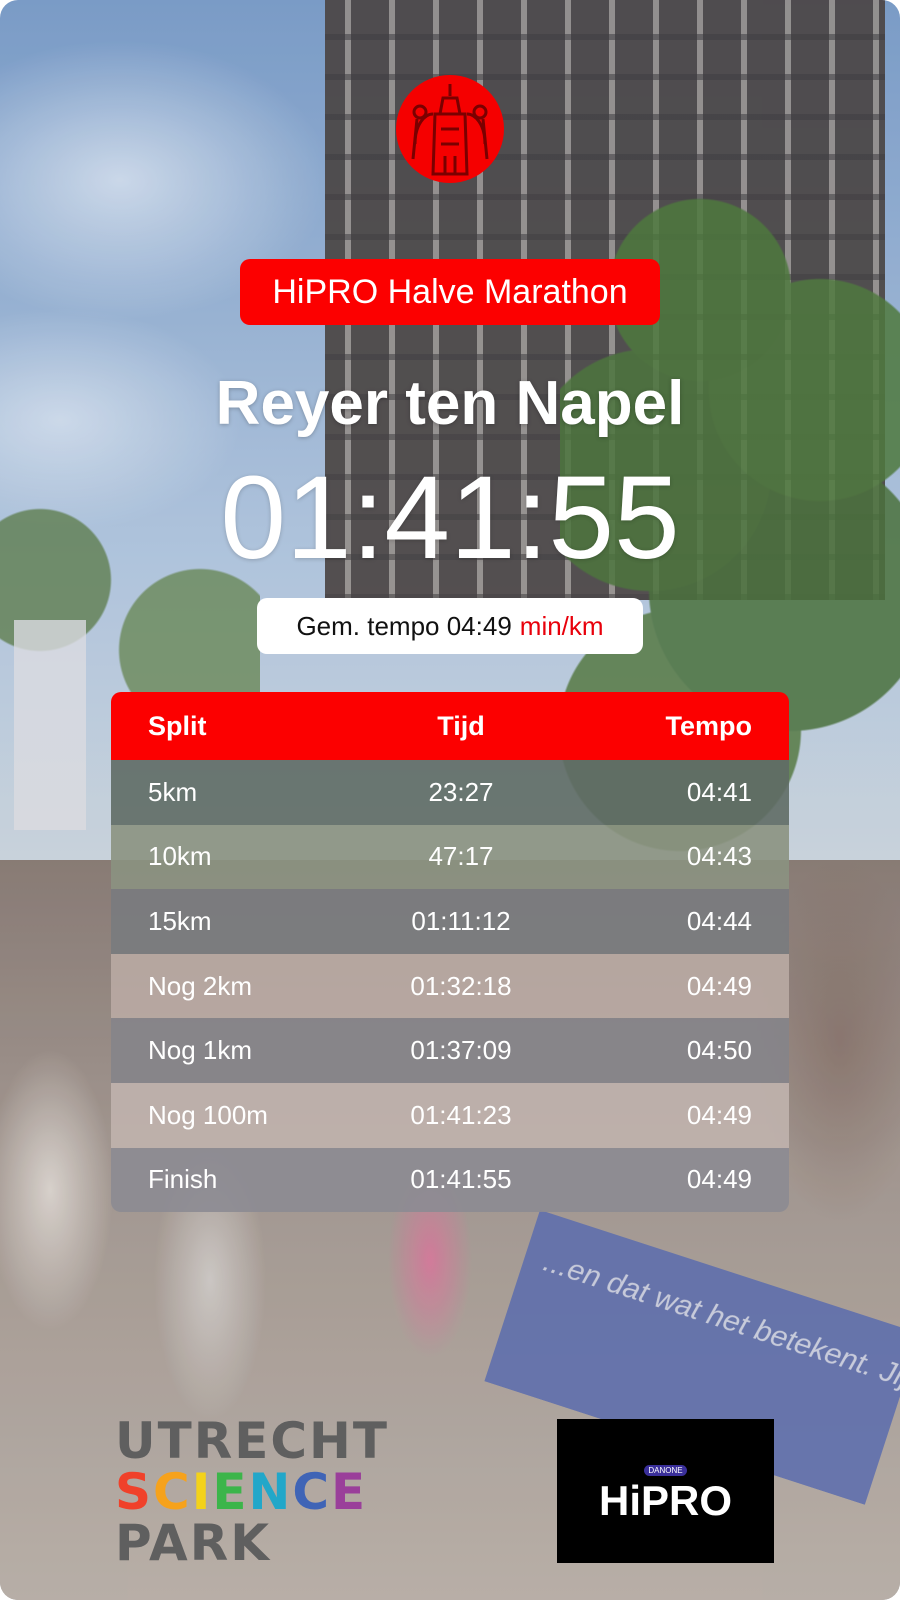 The image size is (900, 1600). Describe the element at coordinates (404, 625) in the screenshot. I see `average-pace-label: Gem. tempo 04:49` at that location.